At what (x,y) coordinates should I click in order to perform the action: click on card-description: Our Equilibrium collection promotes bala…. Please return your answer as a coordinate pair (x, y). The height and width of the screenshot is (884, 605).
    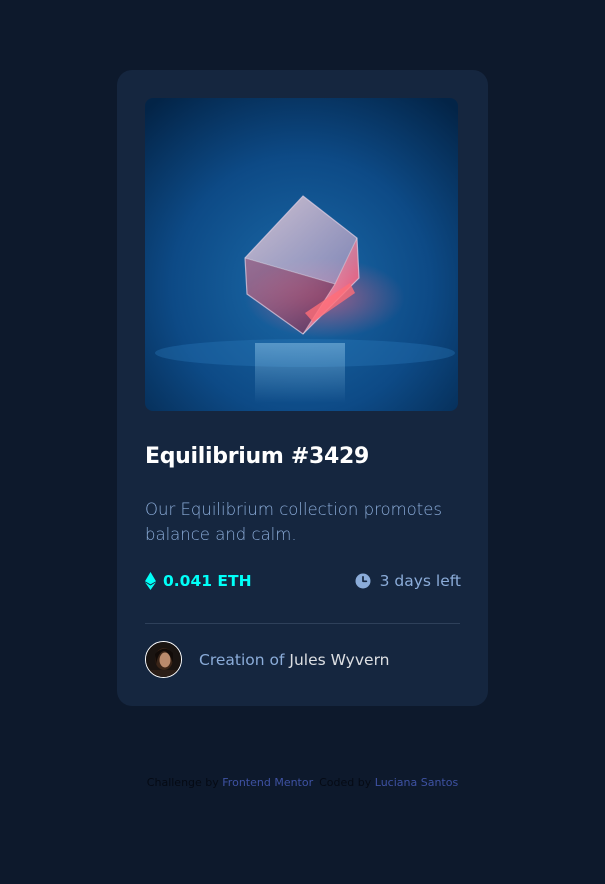
    Looking at the image, I should click on (293, 522).